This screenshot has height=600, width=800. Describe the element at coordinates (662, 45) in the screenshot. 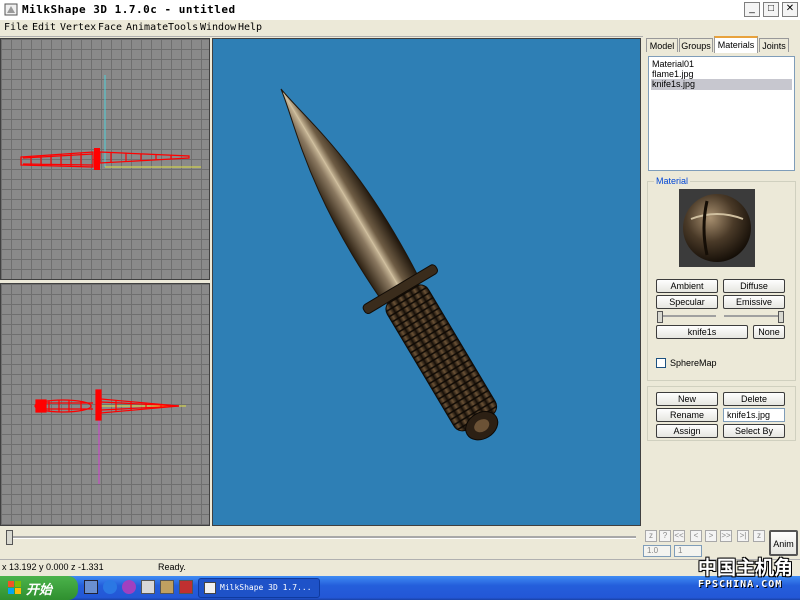

I see `tab-model: Model` at that location.